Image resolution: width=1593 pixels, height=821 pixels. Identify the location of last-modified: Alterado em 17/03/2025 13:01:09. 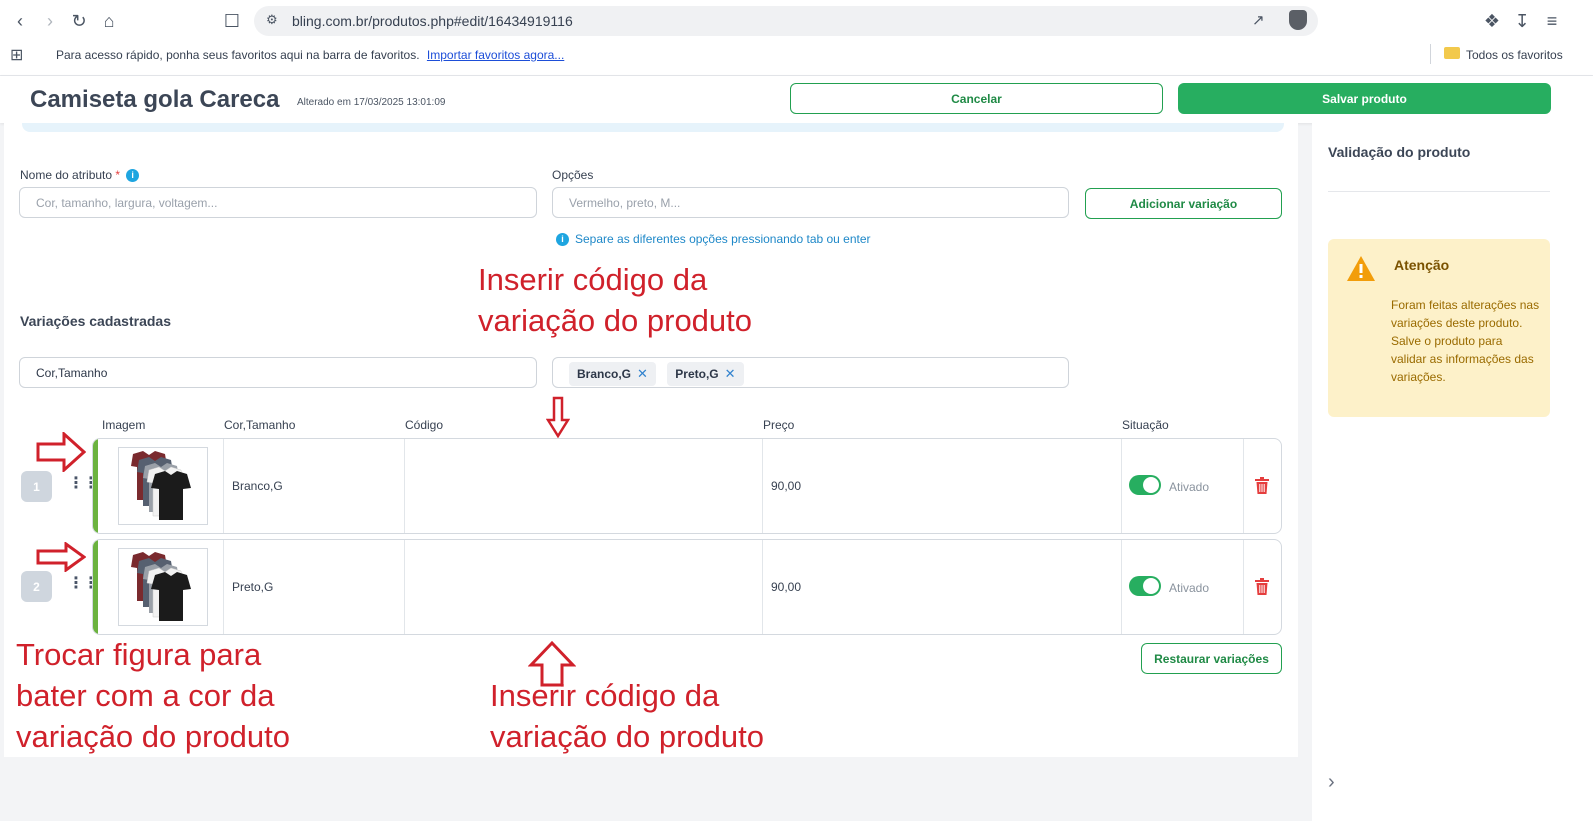
(371, 102).